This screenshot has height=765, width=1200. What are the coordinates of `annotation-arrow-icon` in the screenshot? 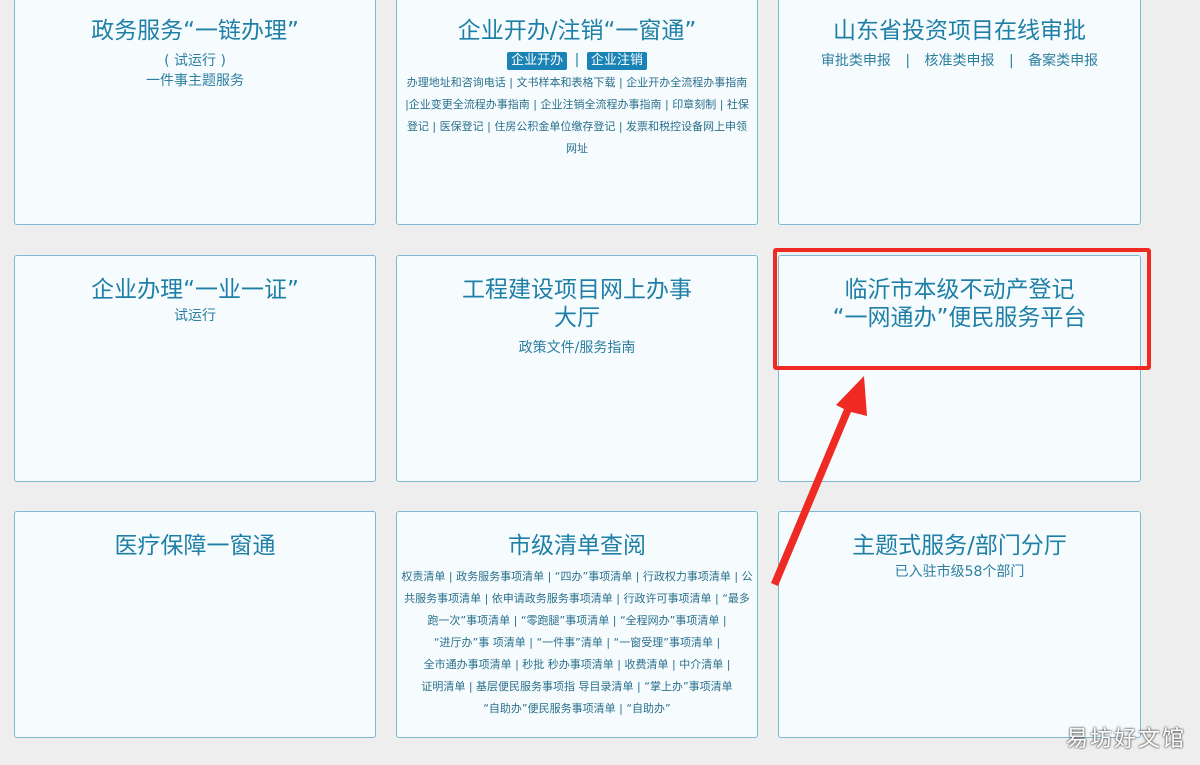 It's located at (819, 481).